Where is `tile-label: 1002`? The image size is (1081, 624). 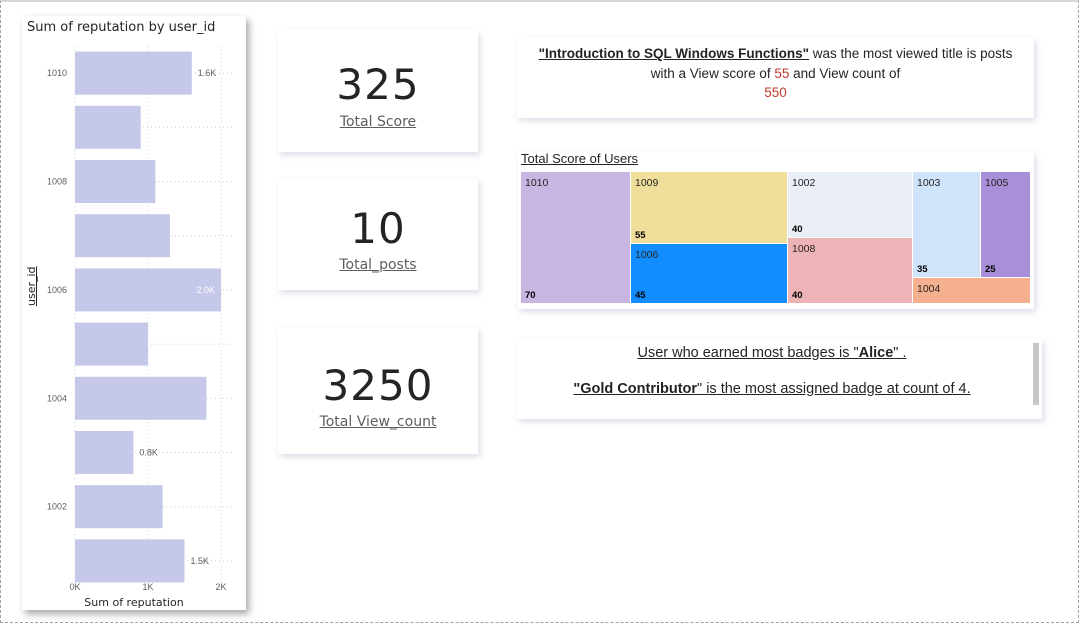
tile-label: 1002 is located at coordinates (804, 183).